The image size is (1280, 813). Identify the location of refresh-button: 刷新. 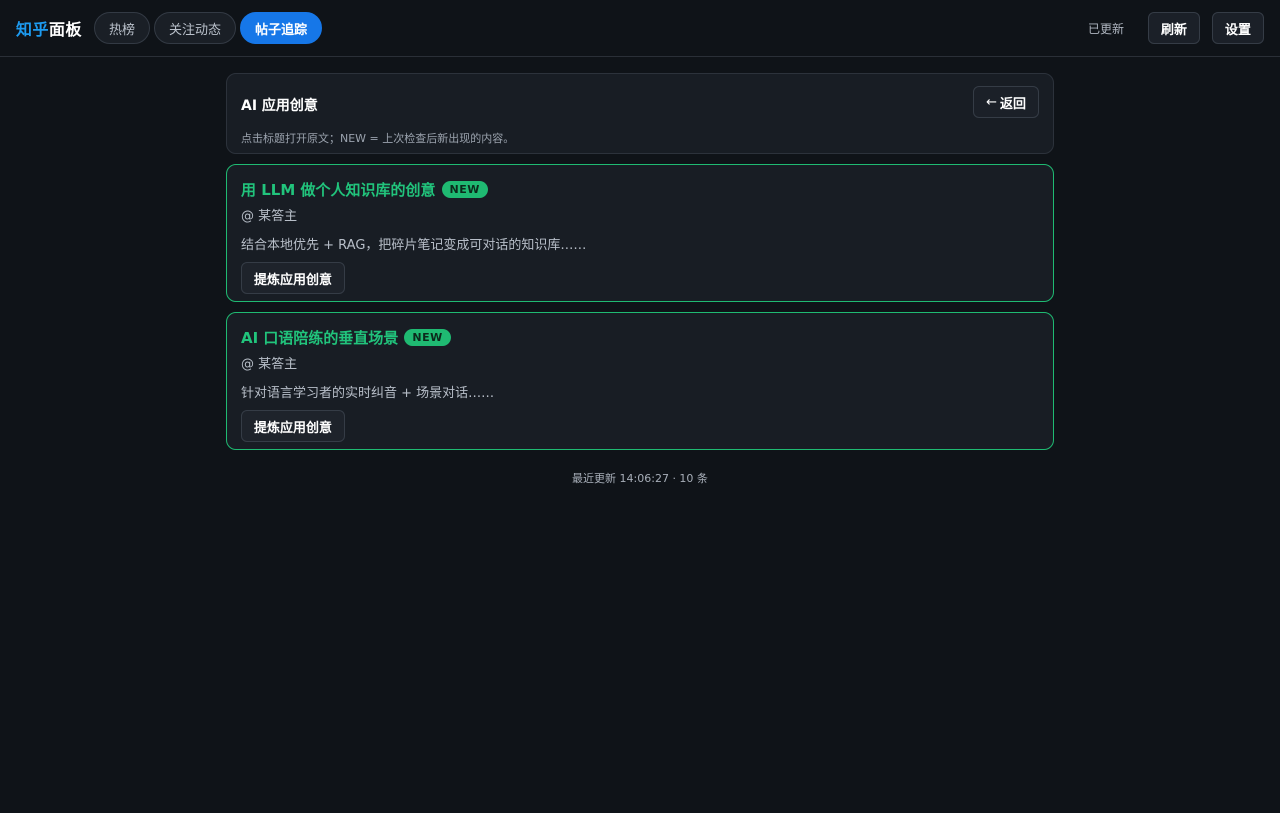
(1173, 28).